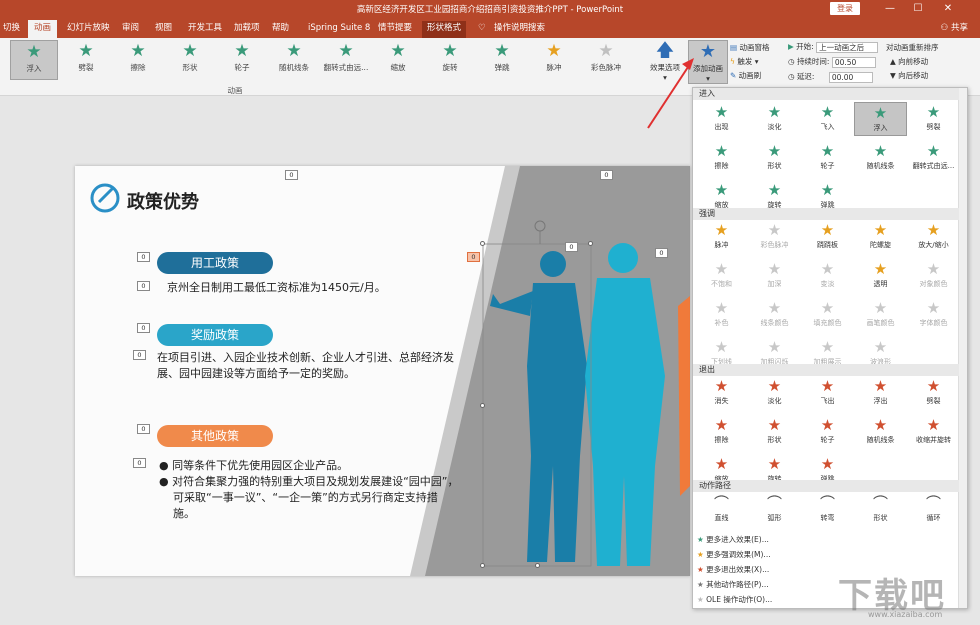 This screenshot has height=625, width=980. Describe the element at coordinates (850, 77) in the screenshot. I see `delay-input: 00.00` at that location.